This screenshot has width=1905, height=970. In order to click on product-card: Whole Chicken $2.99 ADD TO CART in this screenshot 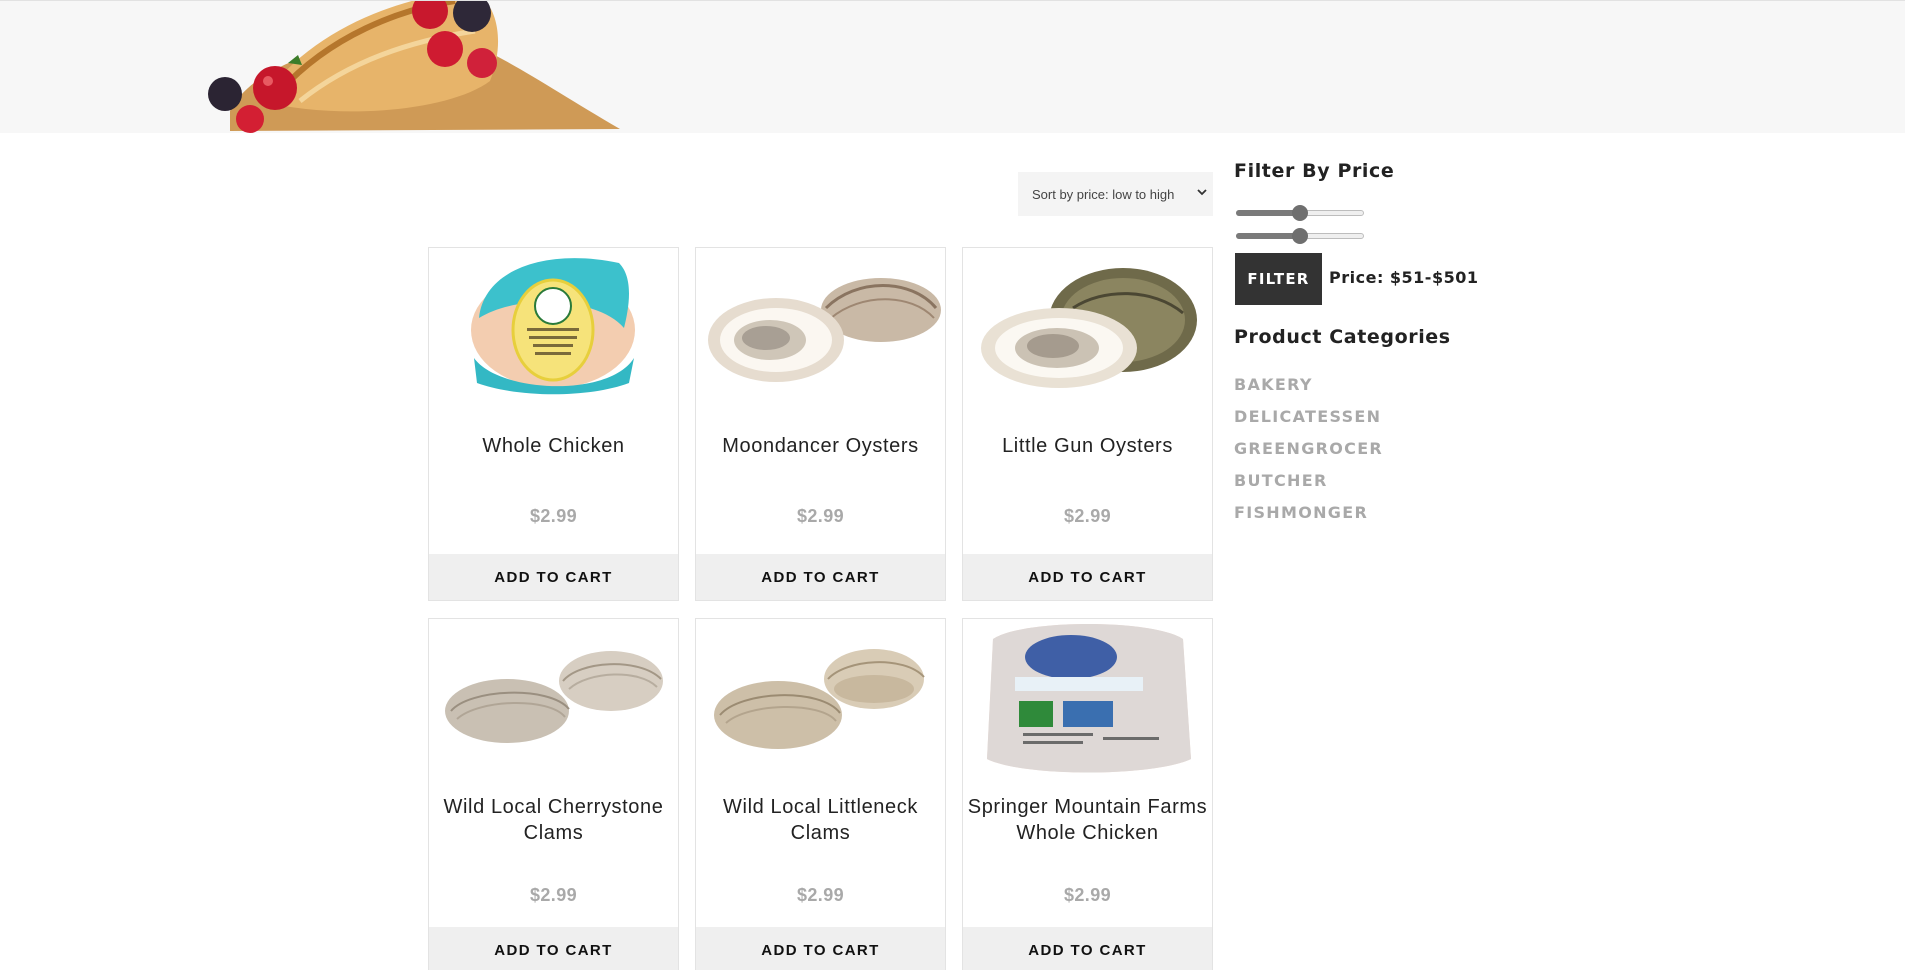, I will do `click(553, 424)`.